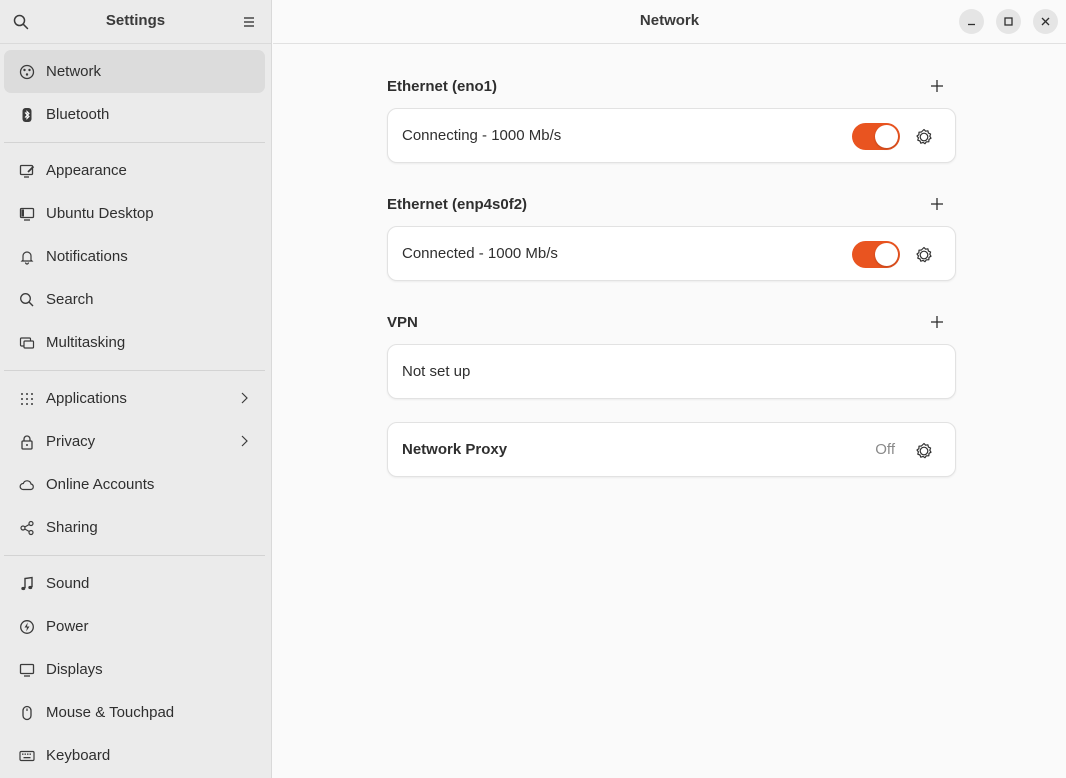  Describe the element at coordinates (27, 528) in the screenshot. I see `share-icon` at that location.